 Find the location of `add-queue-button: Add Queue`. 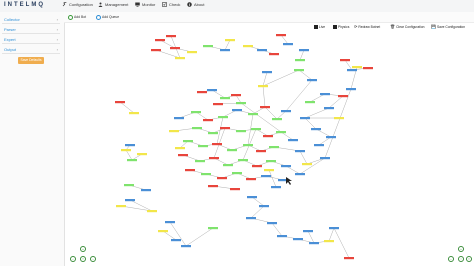

add-queue-button: Add Queue is located at coordinates (107, 17).